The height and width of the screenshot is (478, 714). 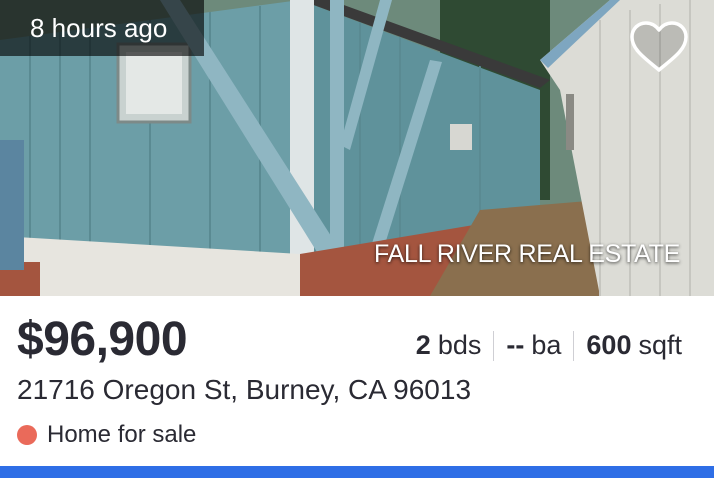 I want to click on listing-status: Home for sale, so click(x=106, y=435).